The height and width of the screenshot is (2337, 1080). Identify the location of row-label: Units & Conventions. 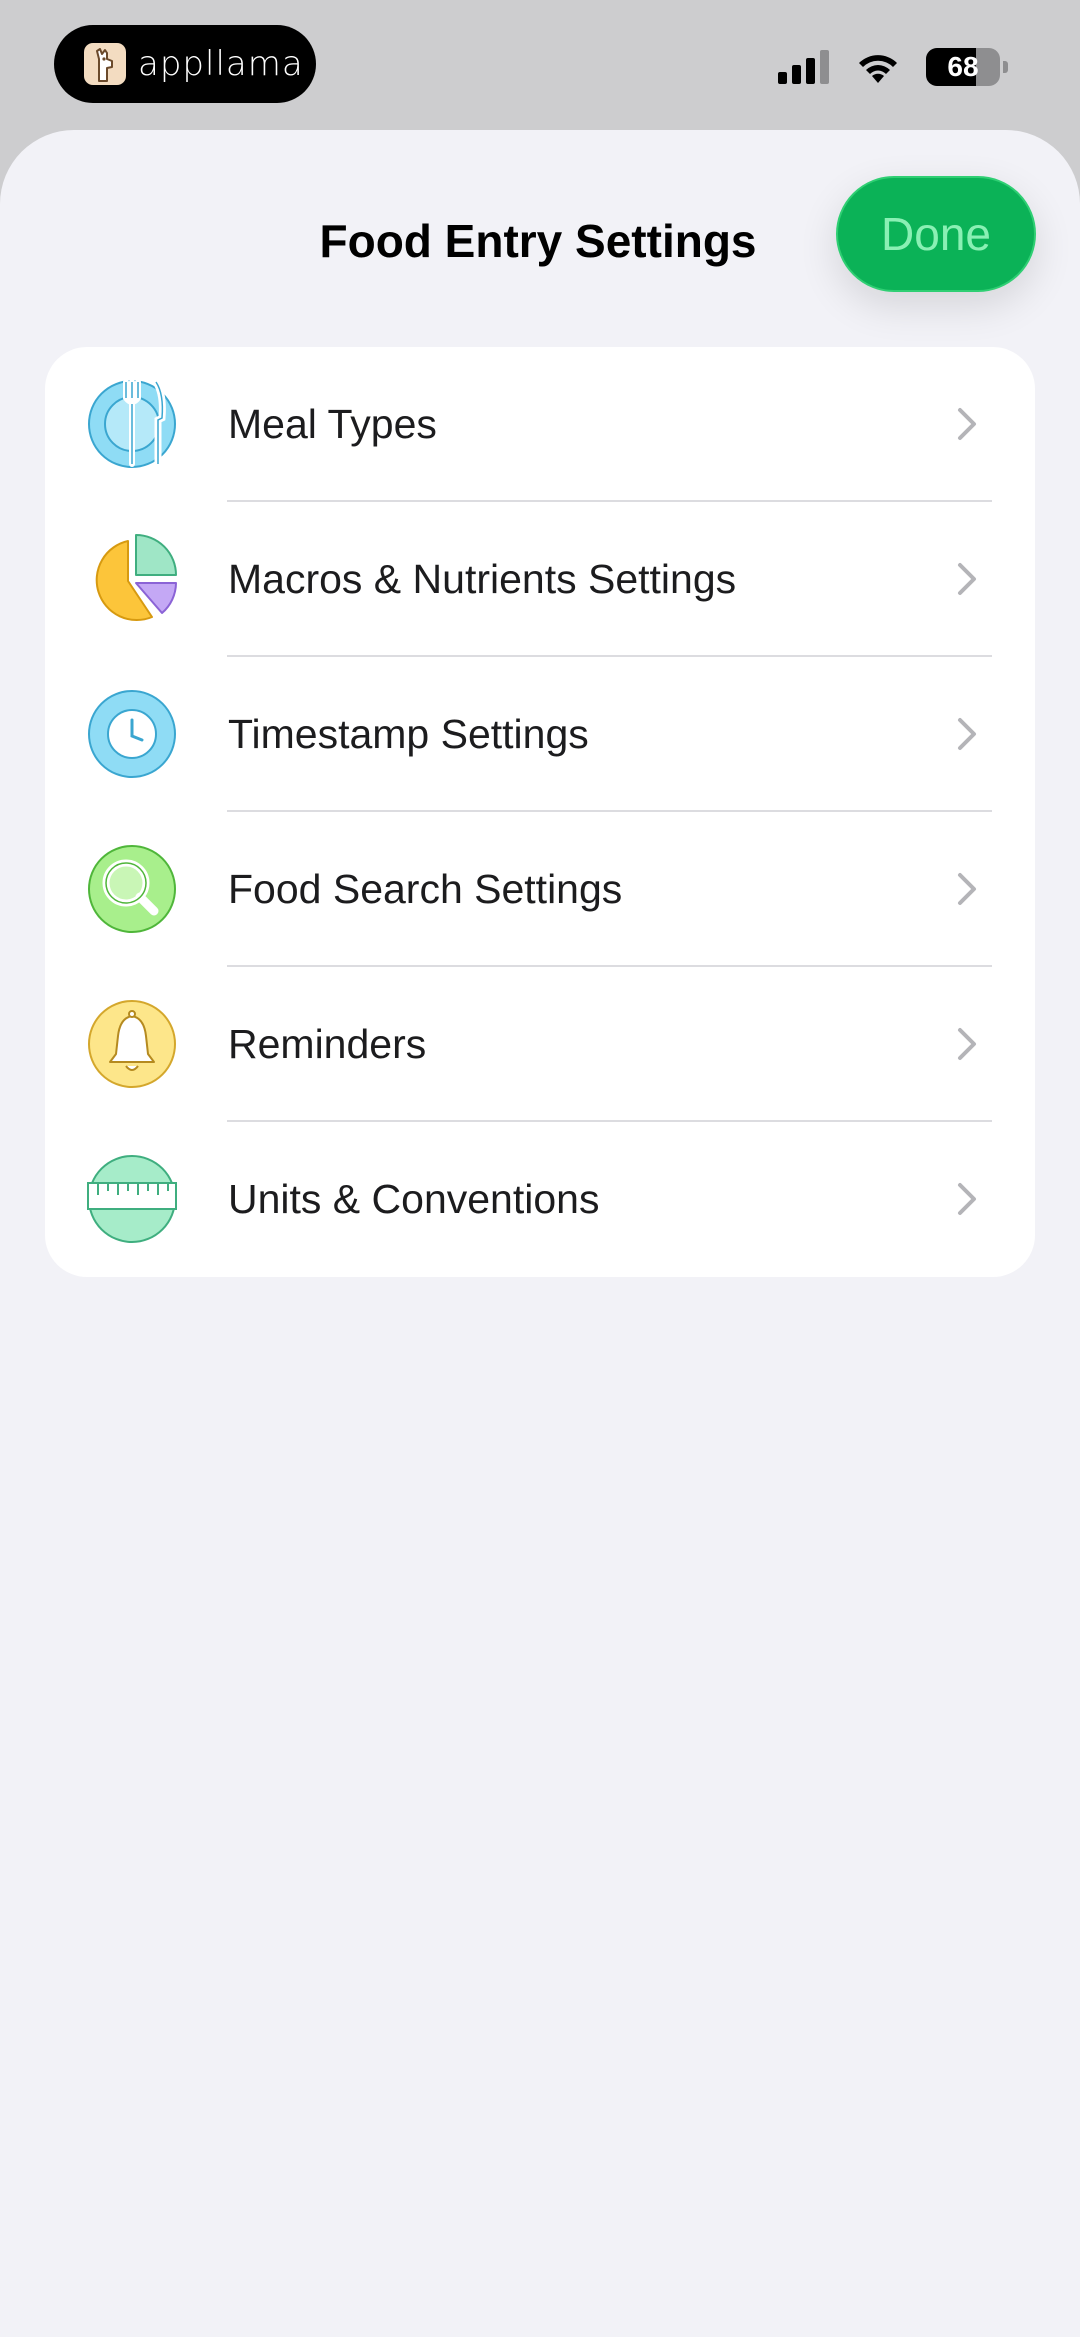
(414, 1199).